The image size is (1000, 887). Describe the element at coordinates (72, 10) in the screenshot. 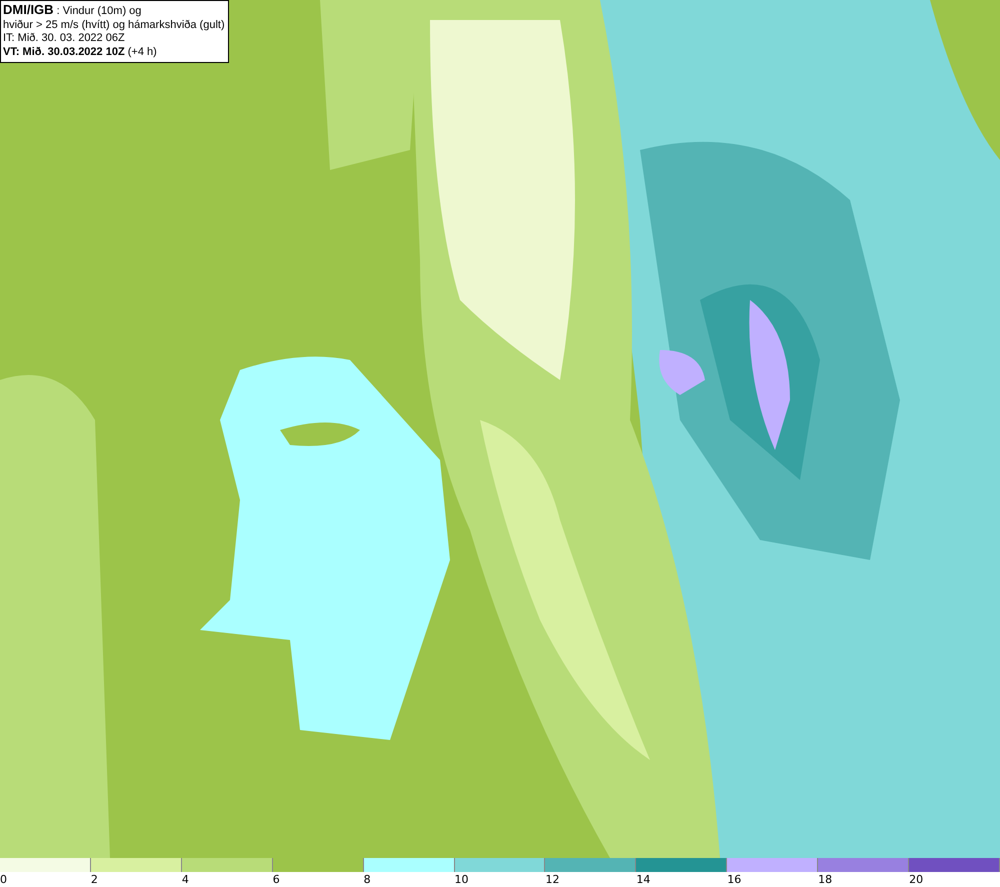

I see `info-text: DMI/IGB : Vindur (10m) og` at that location.